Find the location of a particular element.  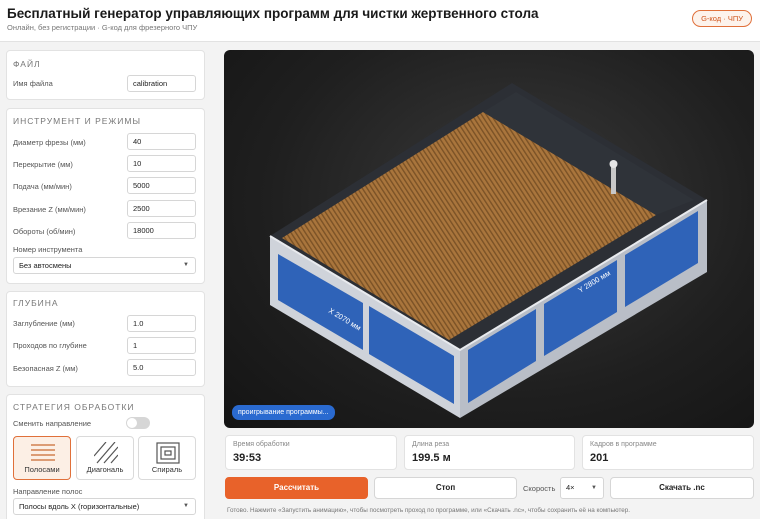

depth-passes-input: 1 is located at coordinates (161, 345).